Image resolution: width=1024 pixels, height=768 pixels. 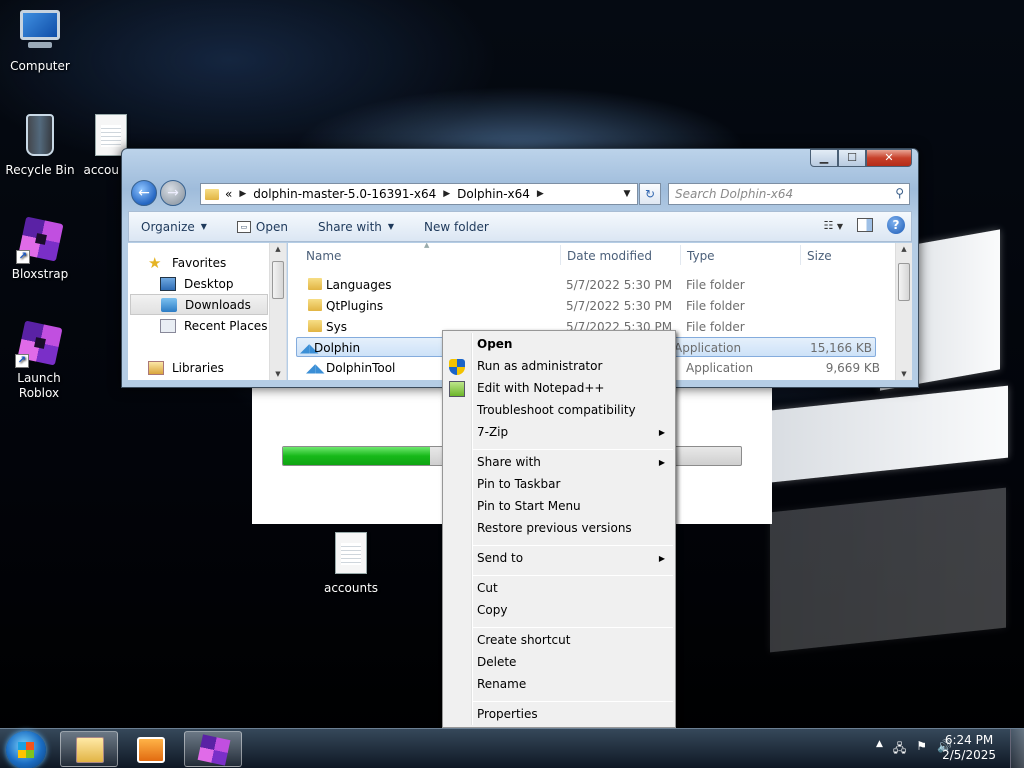 I want to click on breadcrumb-segment: Dolphin-x64, so click(x=493, y=194).